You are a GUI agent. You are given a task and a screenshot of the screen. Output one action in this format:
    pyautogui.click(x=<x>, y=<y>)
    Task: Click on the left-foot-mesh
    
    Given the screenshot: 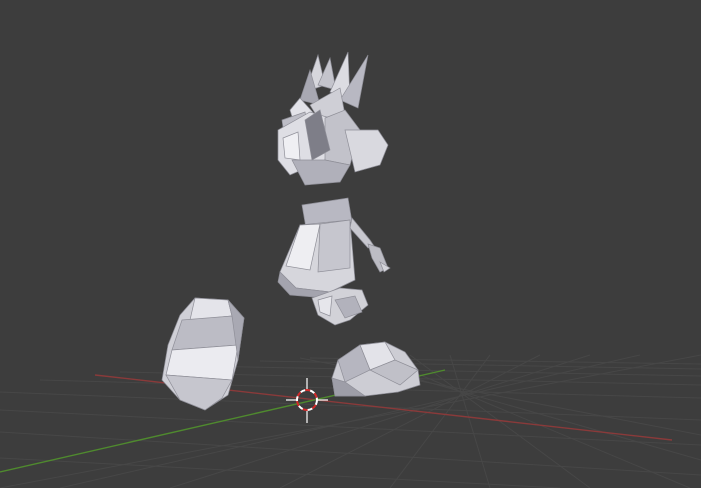 What is the action you would take?
    pyautogui.click(x=203, y=354)
    